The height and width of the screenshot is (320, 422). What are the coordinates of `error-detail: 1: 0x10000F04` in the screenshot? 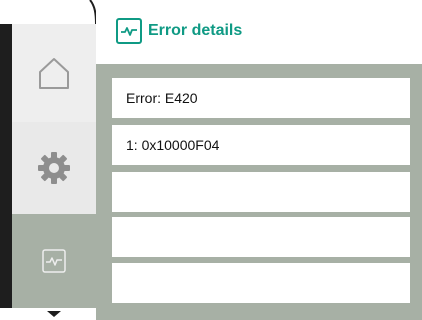 It's located at (173, 145).